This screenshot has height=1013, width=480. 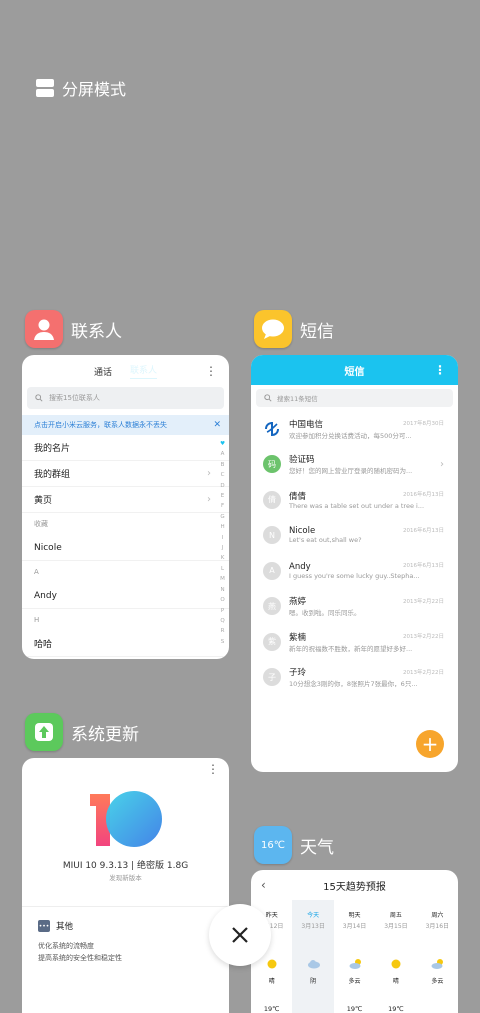 What do you see at coordinates (354, 429) in the screenshot?
I see `message-row: 中国电信 欢迎参加积分兑换话费活动，每500分可... 2017年8月30日` at bounding box center [354, 429].